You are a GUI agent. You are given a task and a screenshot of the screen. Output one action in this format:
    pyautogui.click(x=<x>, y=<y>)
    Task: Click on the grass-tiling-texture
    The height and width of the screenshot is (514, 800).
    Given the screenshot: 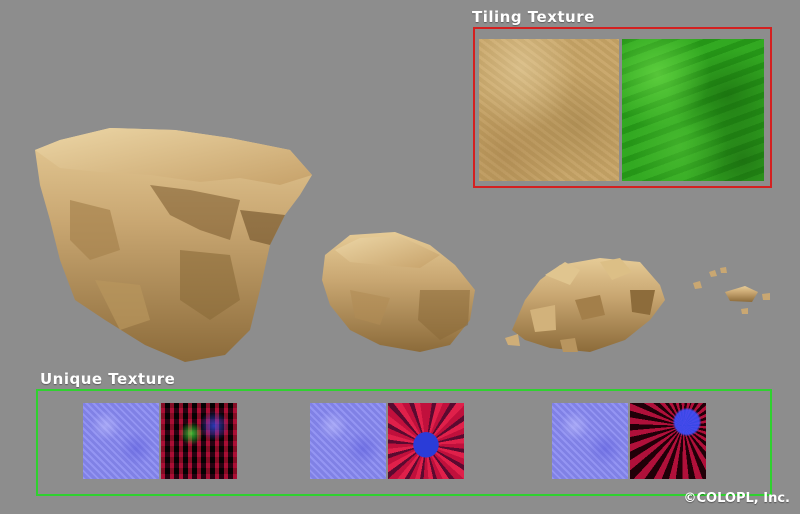 What is the action you would take?
    pyautogui.click(x=693, y=110)
    